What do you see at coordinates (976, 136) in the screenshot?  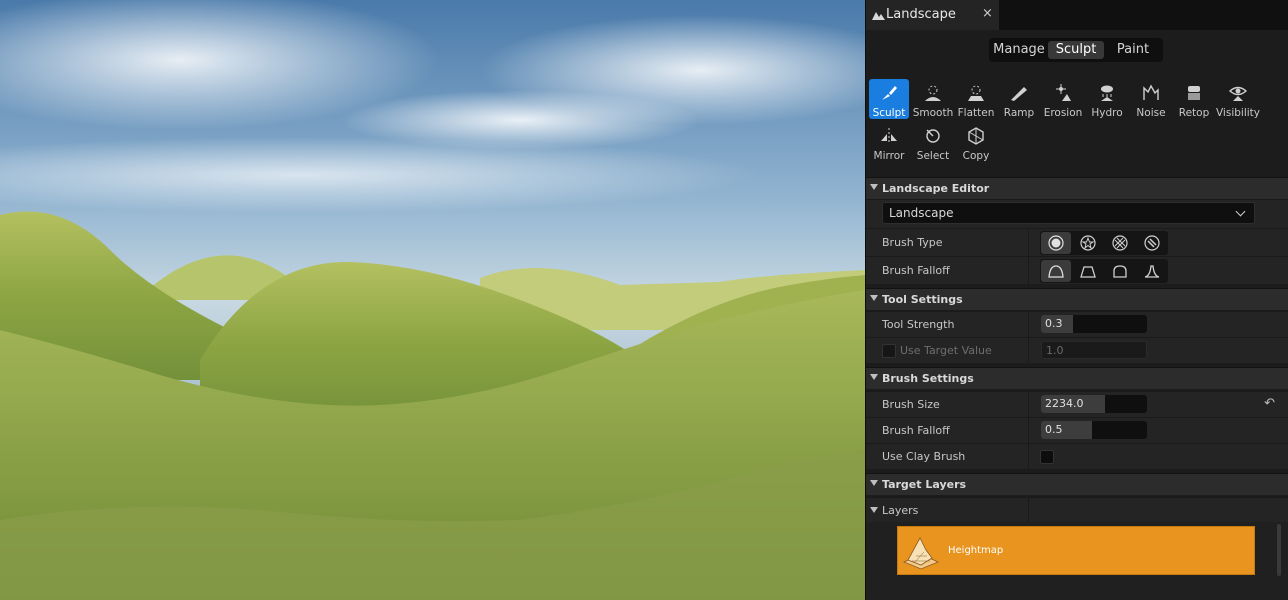 I see `copy-icon` at bounding box center [976, 136].